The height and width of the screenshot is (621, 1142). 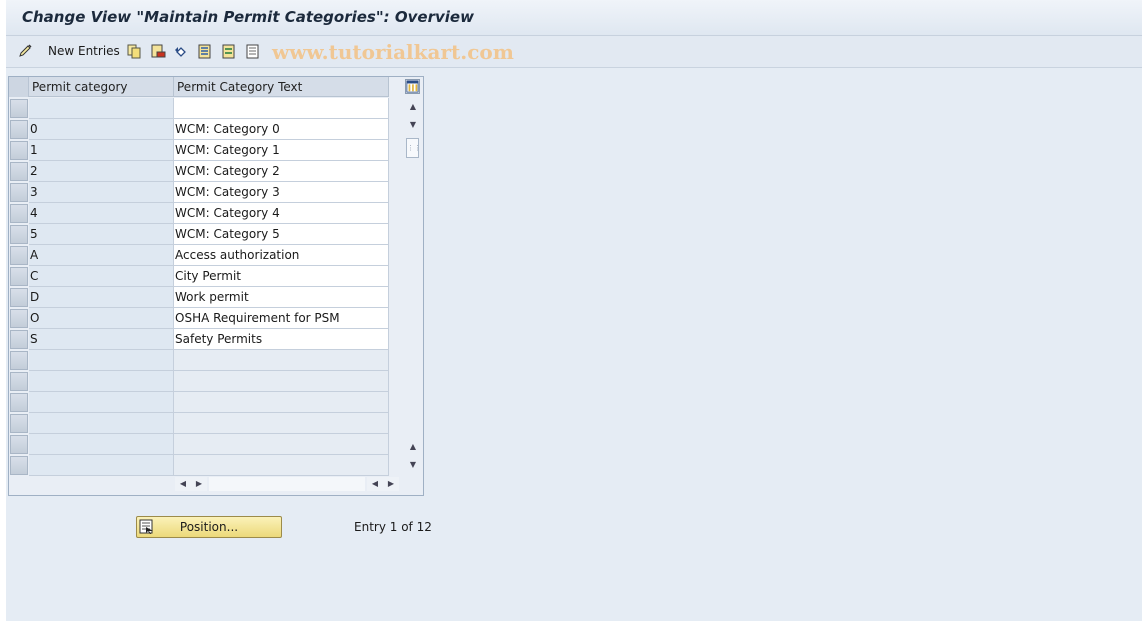 What do you see at coordinates (253, 51) in the screenshot?
I see `deselect-all-icon` at bounding box center [253, 51].